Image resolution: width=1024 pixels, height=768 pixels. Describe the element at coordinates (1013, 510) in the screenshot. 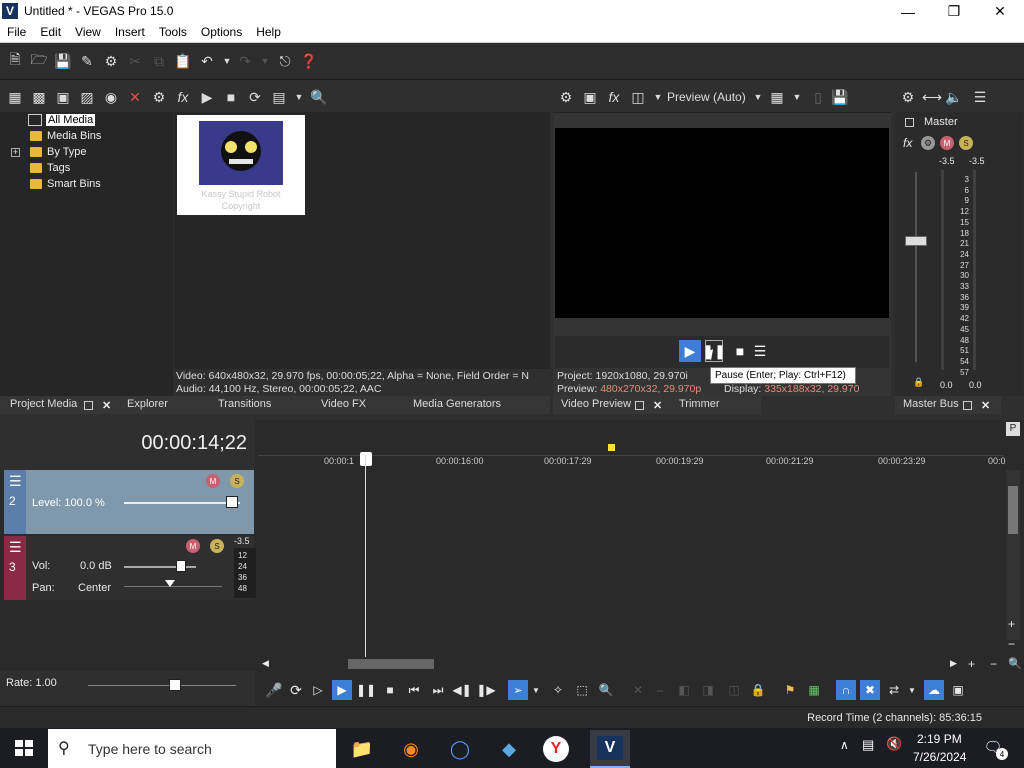

I see `vscroll-thumb` at that location.